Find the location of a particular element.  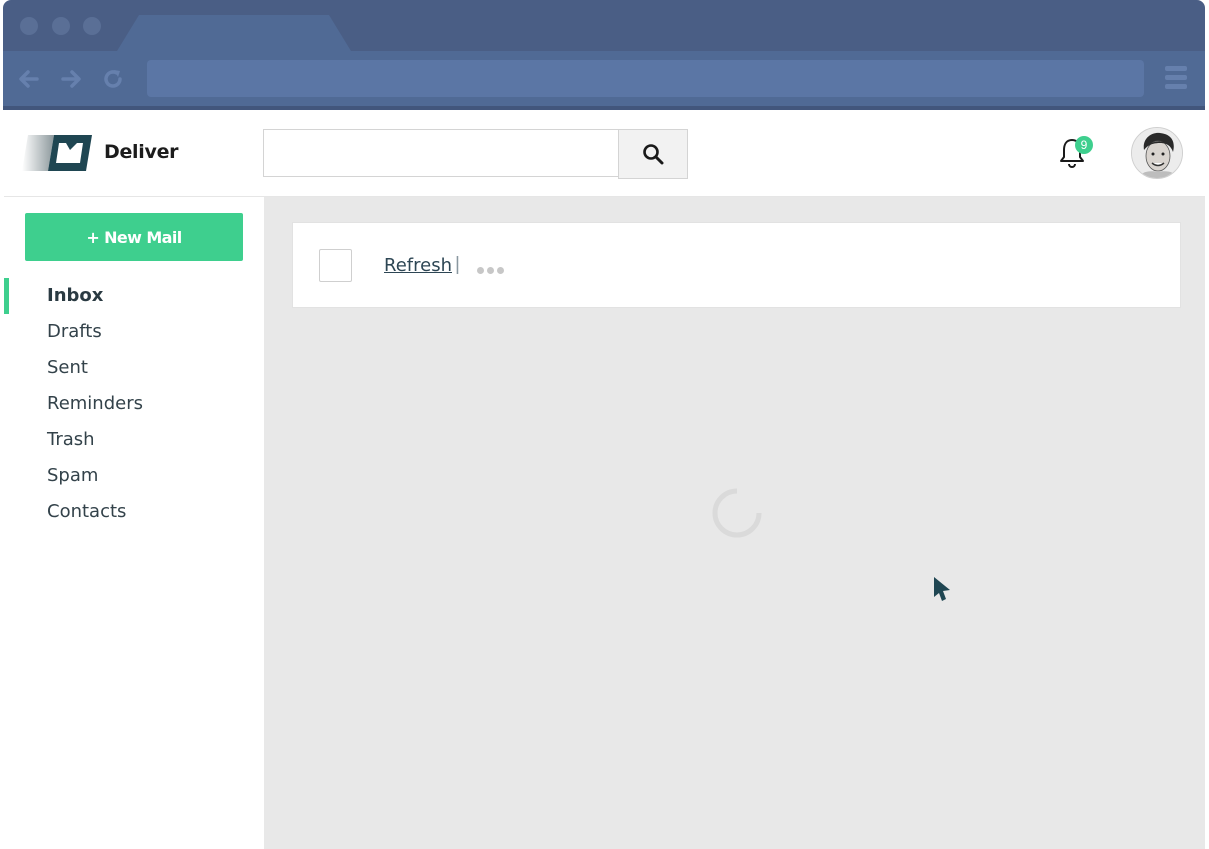

more-dots-icon is located at coordinates (492, 267).